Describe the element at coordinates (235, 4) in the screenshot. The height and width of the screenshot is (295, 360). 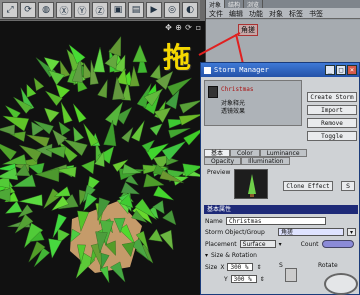
I see `om-tab: 结构` at that location.